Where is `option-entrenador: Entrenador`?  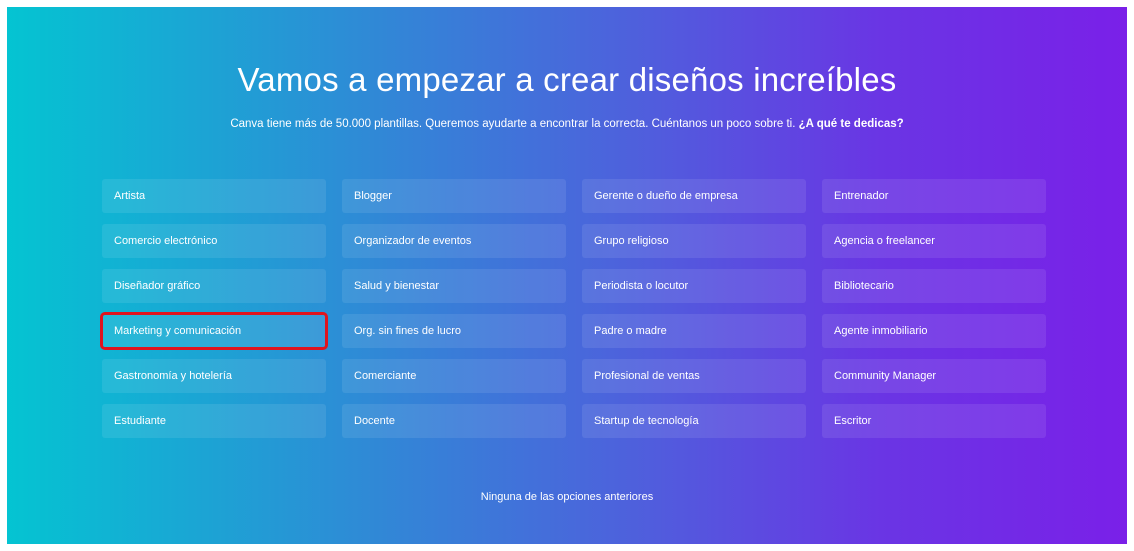 option-entrenador: Entrenador is located at coordinates (934, 196).